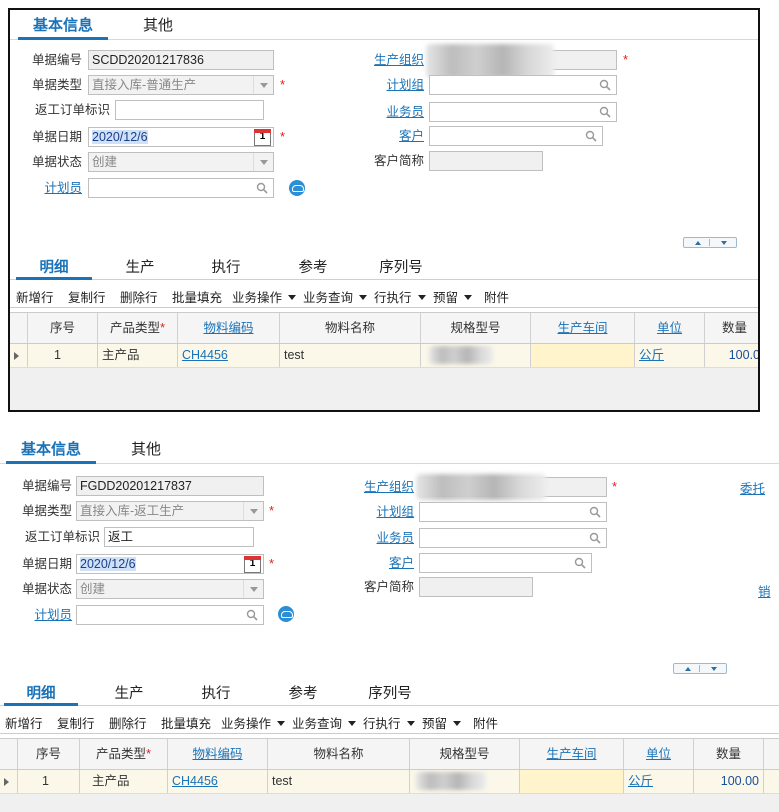  I want to click on col-workshop: 生产车间, so click(572, 754).